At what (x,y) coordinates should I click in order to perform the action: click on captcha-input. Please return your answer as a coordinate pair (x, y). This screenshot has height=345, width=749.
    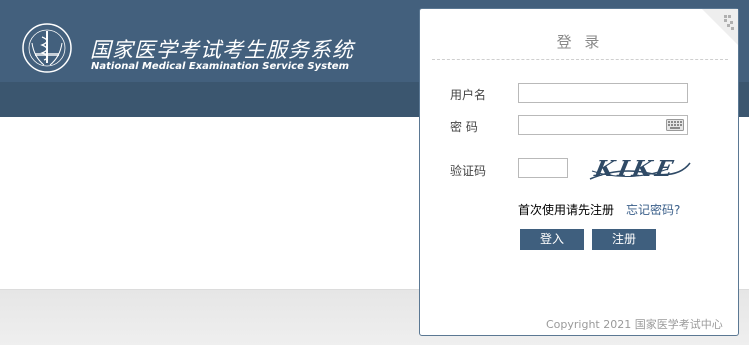
    Looking at the image, I should click on (543, 168).